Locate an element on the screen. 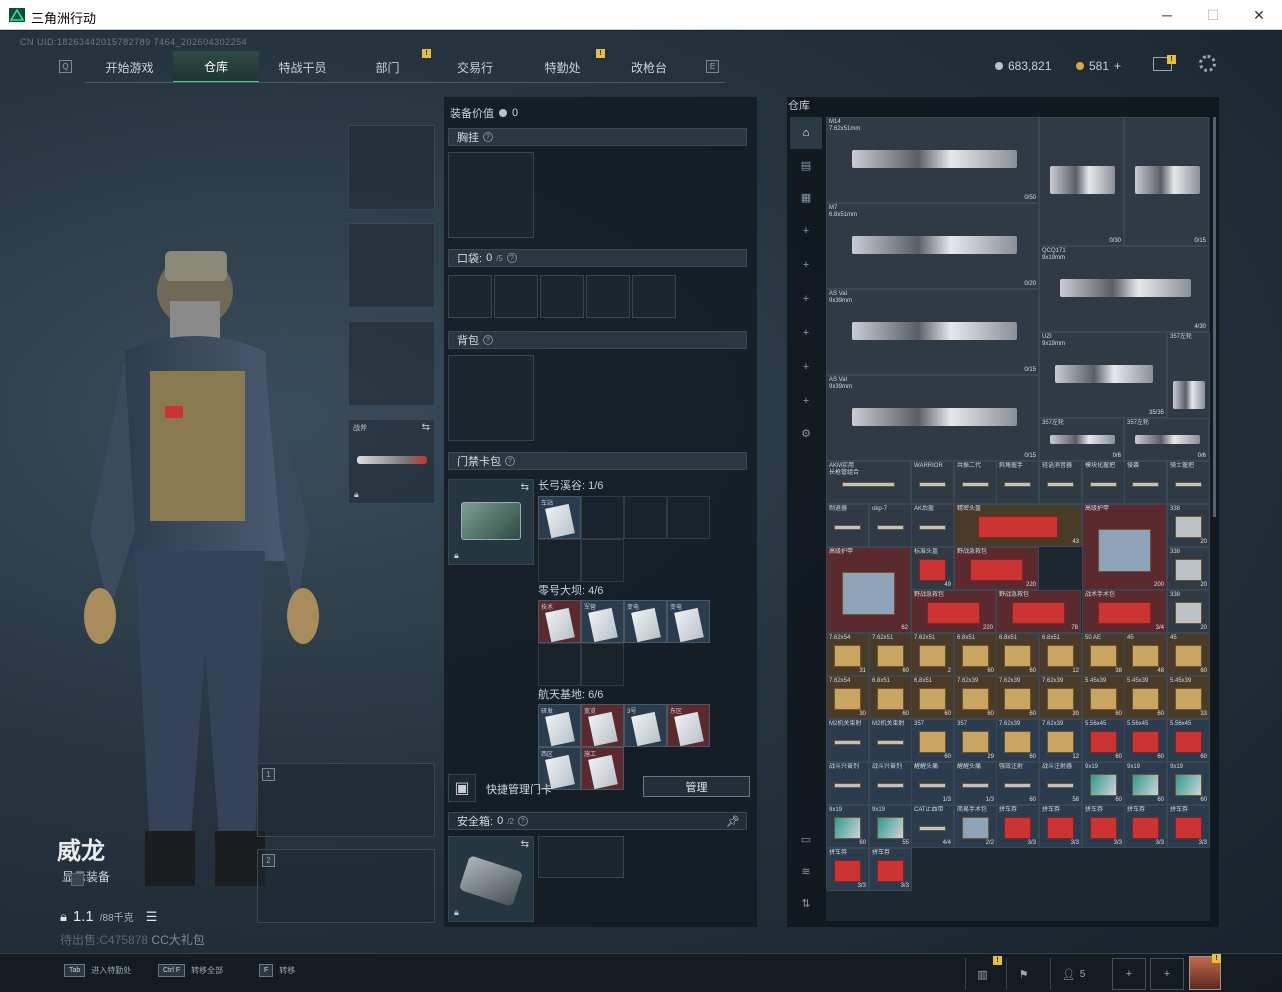 The width and height of the screenshot is (1282, 992). secondary-weapon-slot: 2 is located at coordinates (346, 886).